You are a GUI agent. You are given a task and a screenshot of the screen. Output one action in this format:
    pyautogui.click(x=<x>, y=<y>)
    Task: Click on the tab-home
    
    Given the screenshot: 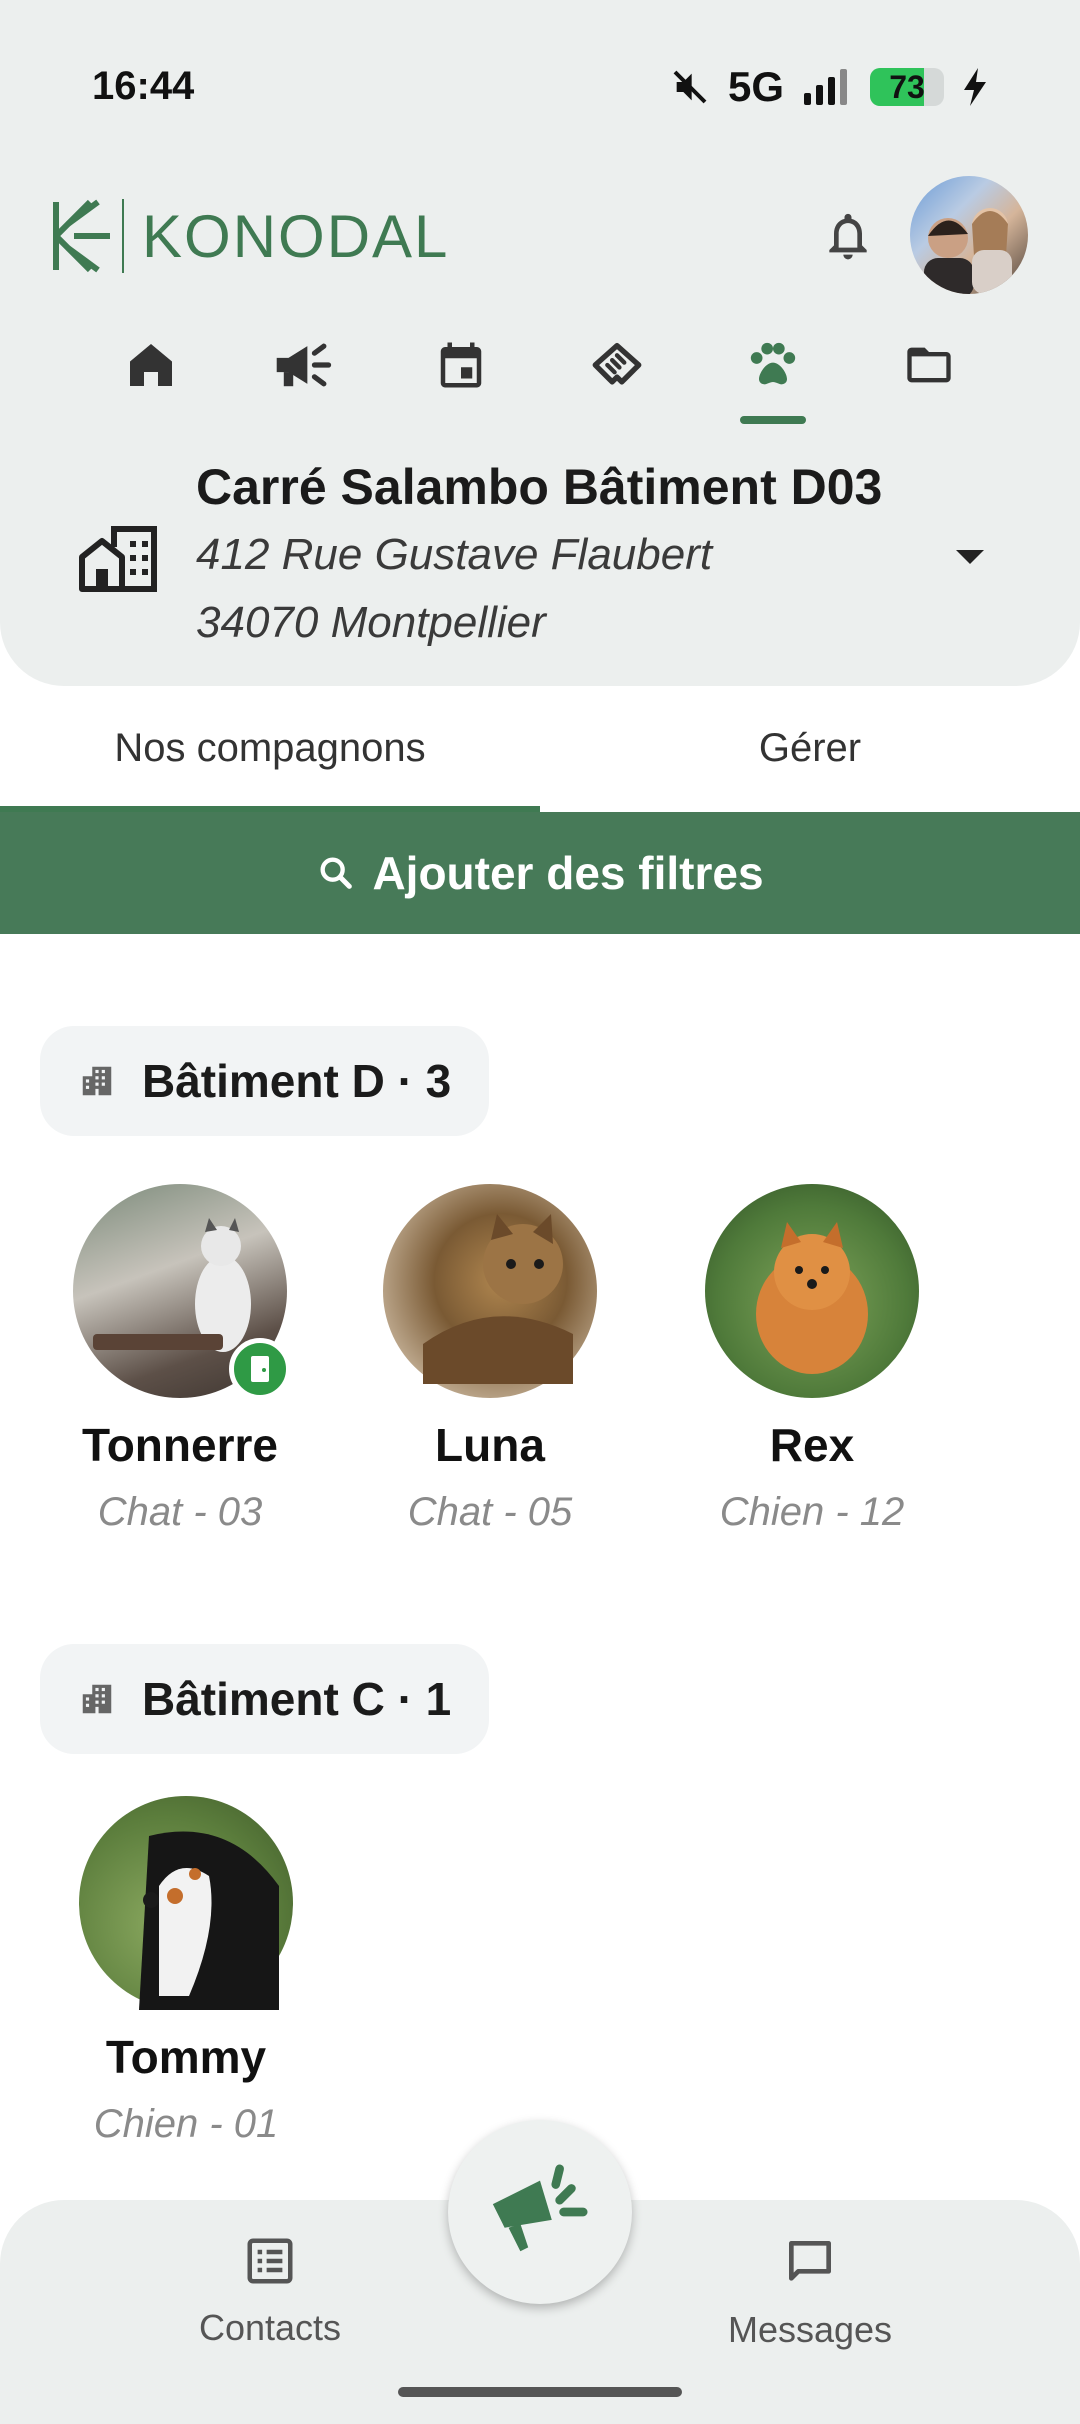 What is the action you would take?
    pyautogui.click(x=151, y=365)
    